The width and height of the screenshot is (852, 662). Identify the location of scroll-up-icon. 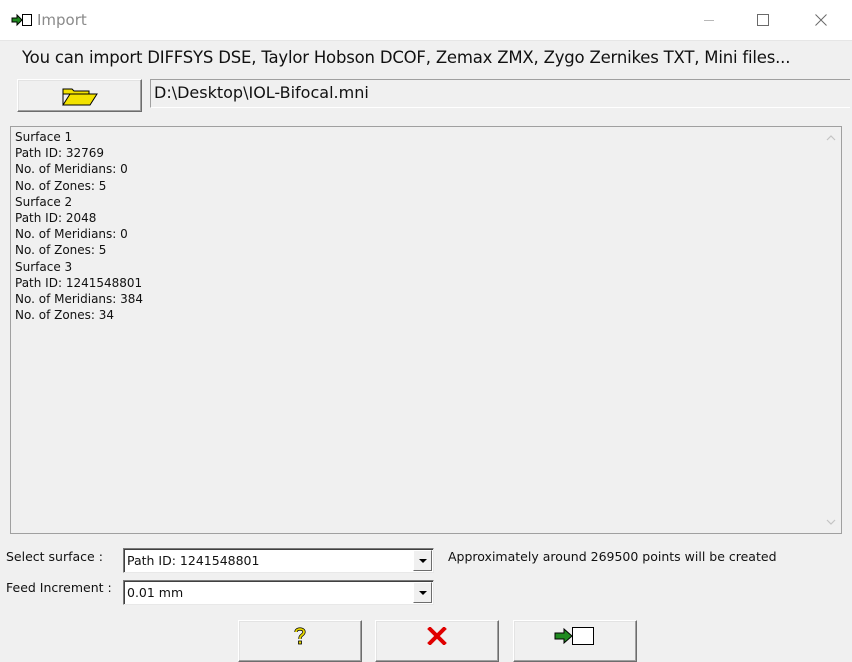
(831, 138).